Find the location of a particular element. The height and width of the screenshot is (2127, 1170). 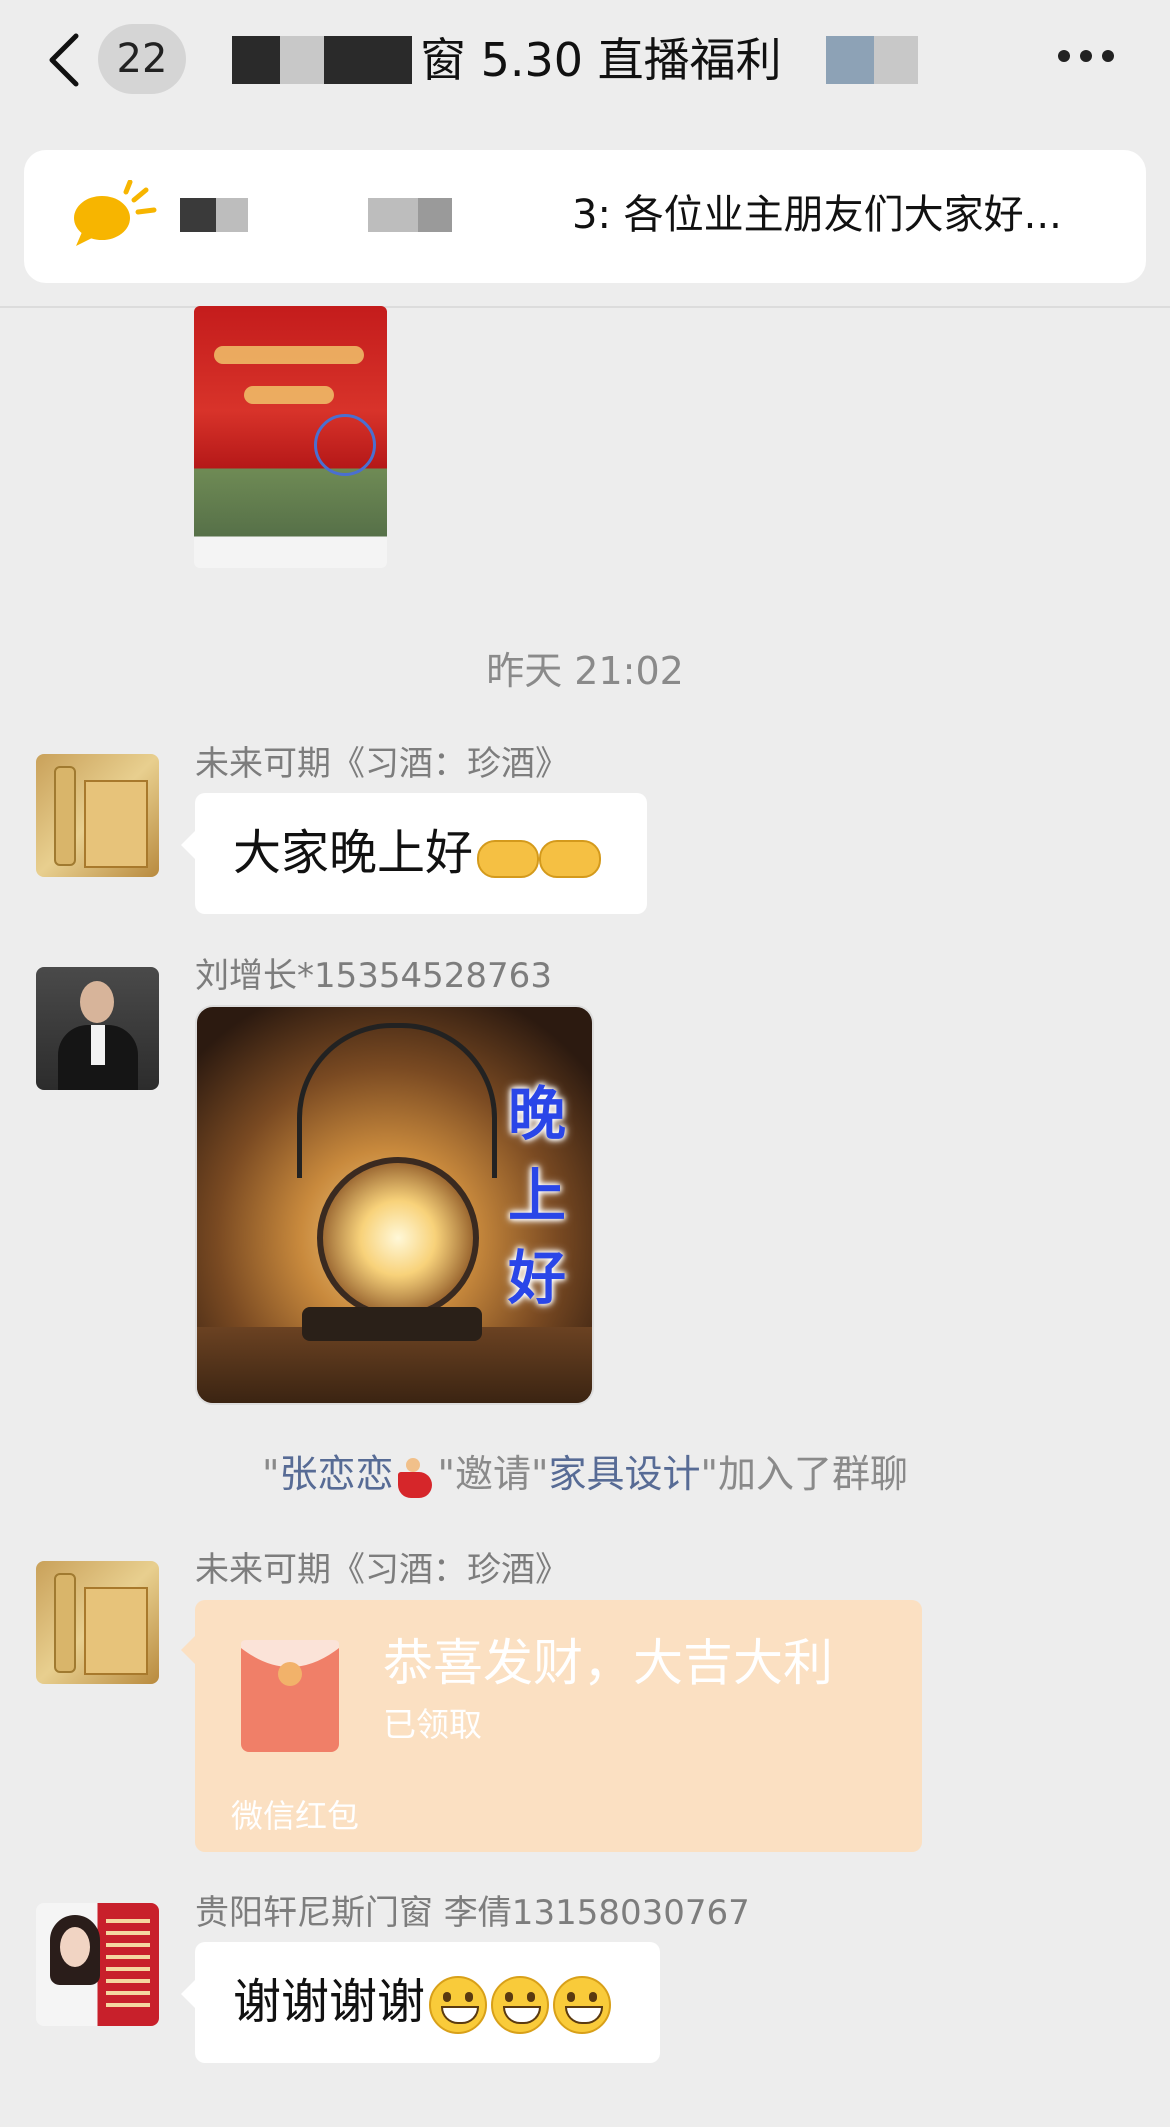

system-text: "邀请" is located at coordinates (493, 1474).